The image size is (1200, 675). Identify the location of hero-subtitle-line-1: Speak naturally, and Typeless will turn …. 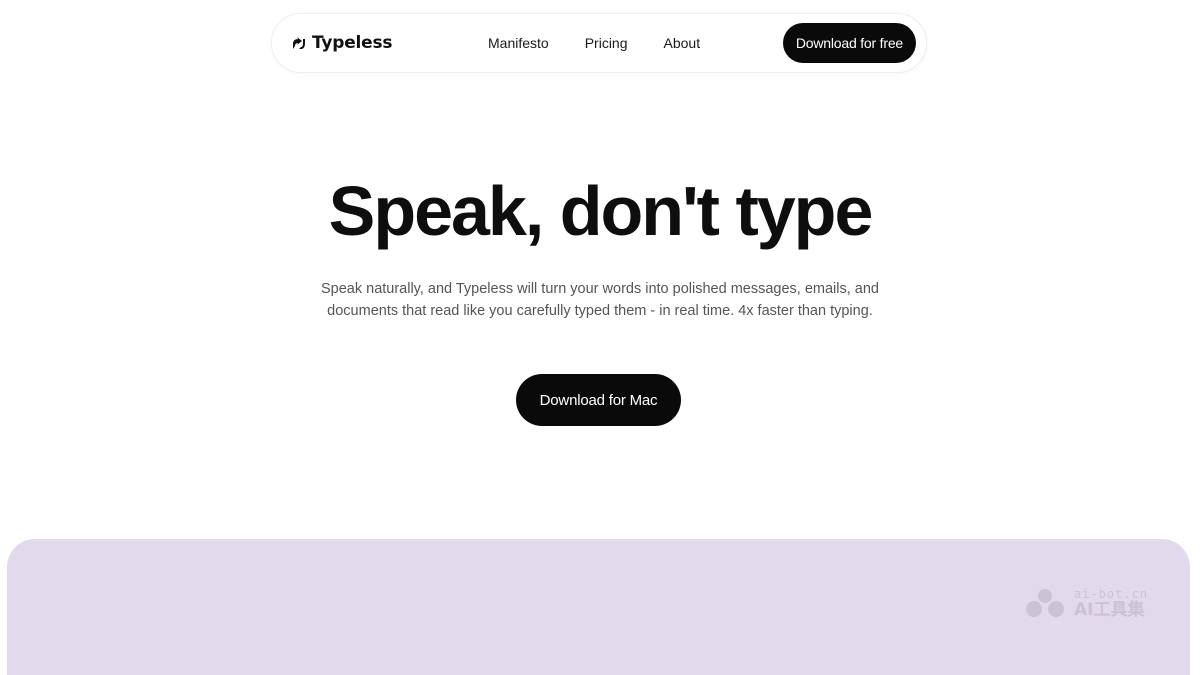
(599, 289).